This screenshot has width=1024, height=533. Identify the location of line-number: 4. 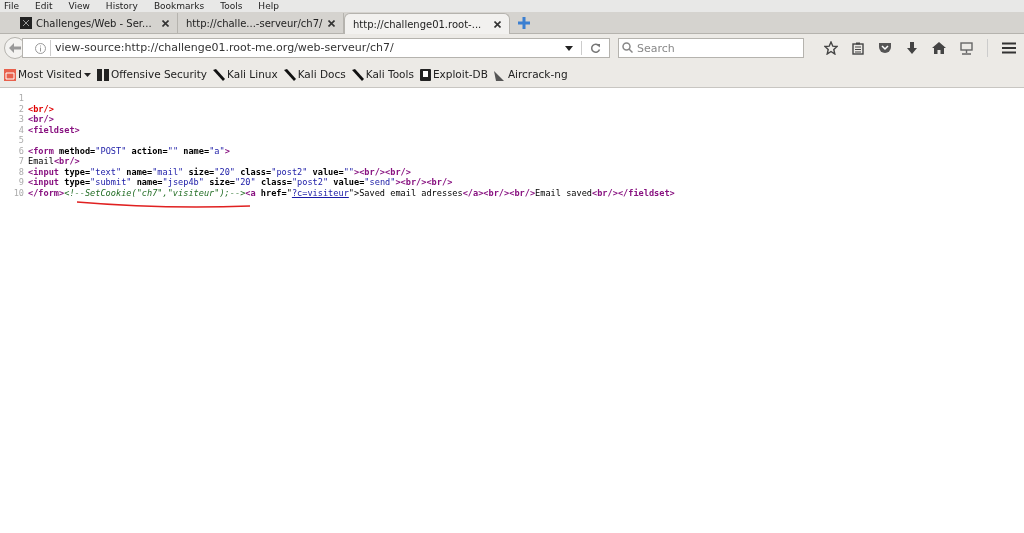
(21, 129).